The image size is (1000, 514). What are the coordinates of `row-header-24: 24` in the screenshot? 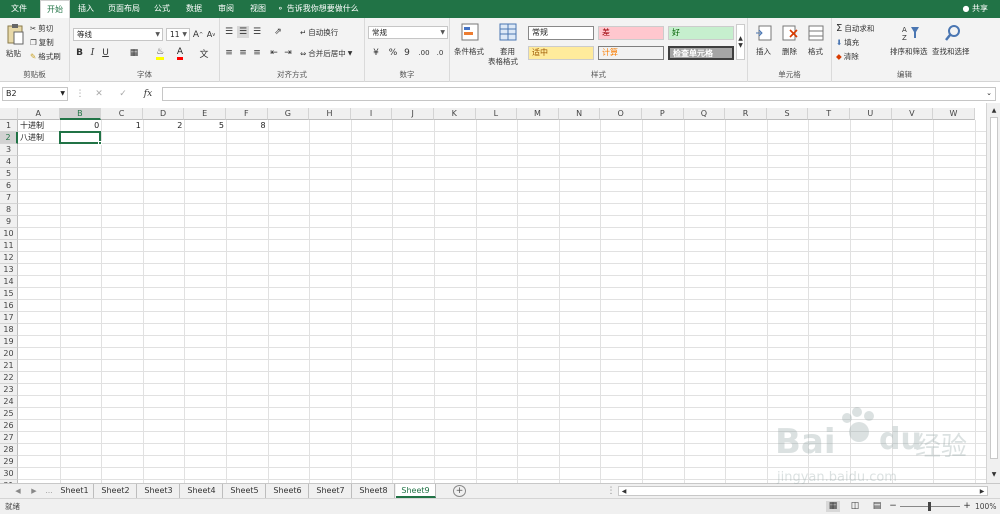 It's located at (9, 402).